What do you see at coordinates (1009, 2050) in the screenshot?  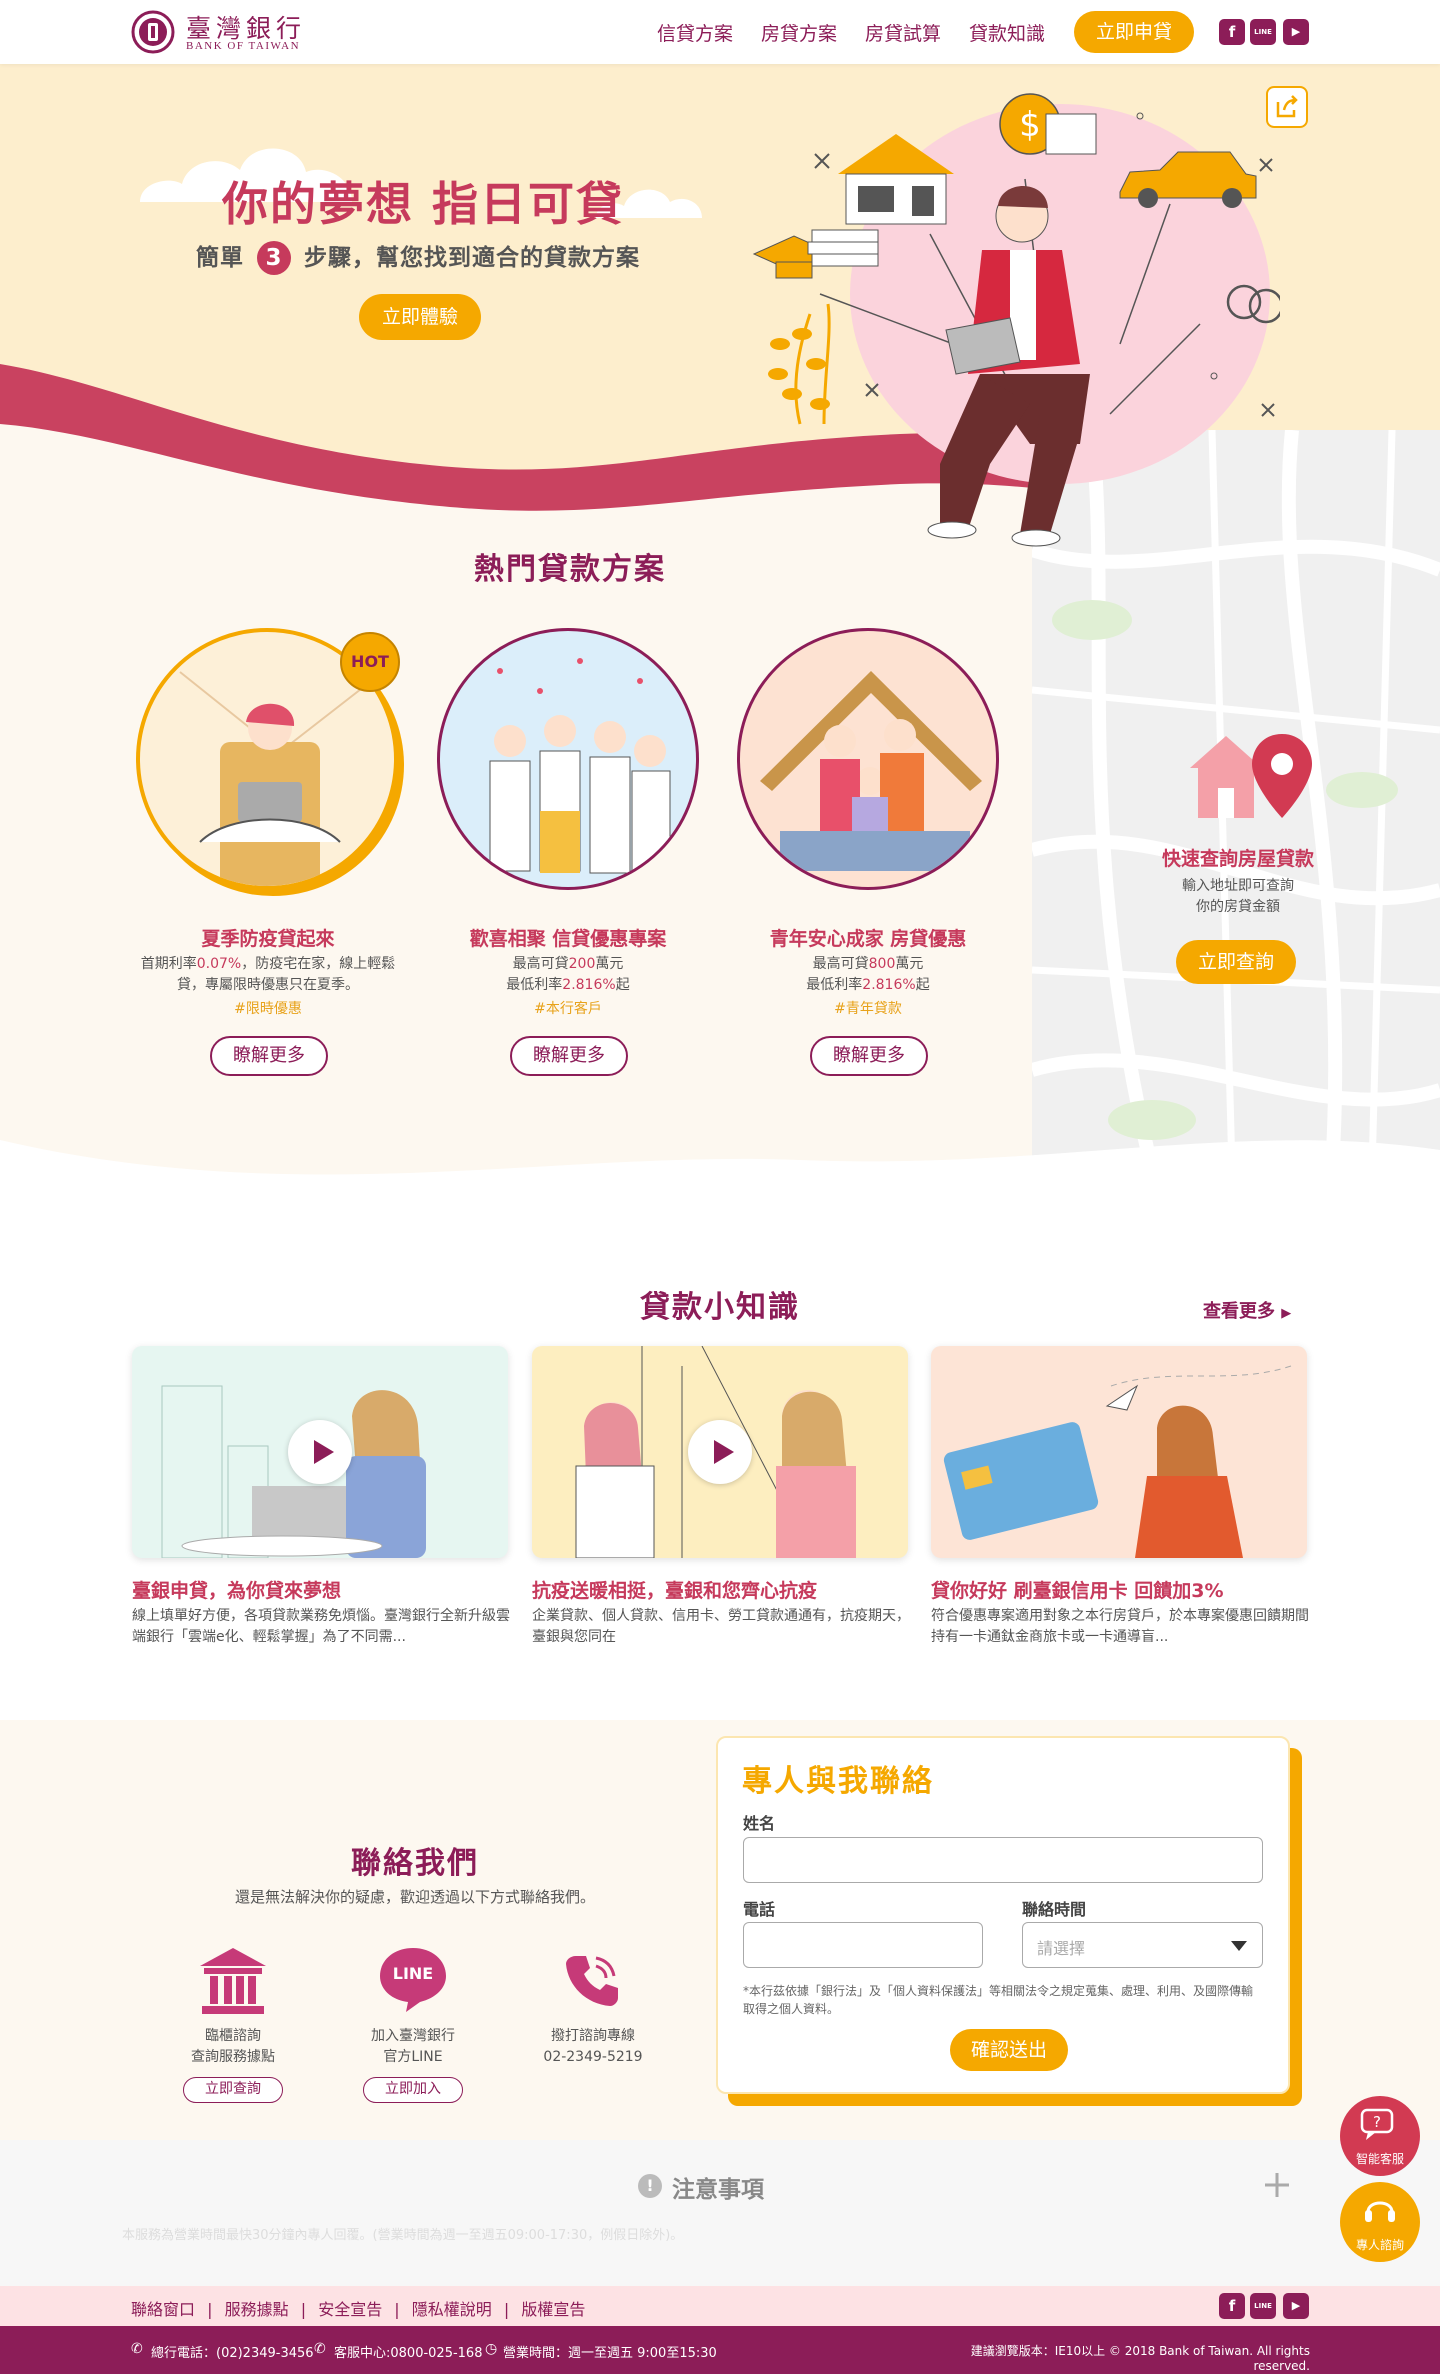 I see `submit-button: 確認送出` at bounding box center [1009, 2050].